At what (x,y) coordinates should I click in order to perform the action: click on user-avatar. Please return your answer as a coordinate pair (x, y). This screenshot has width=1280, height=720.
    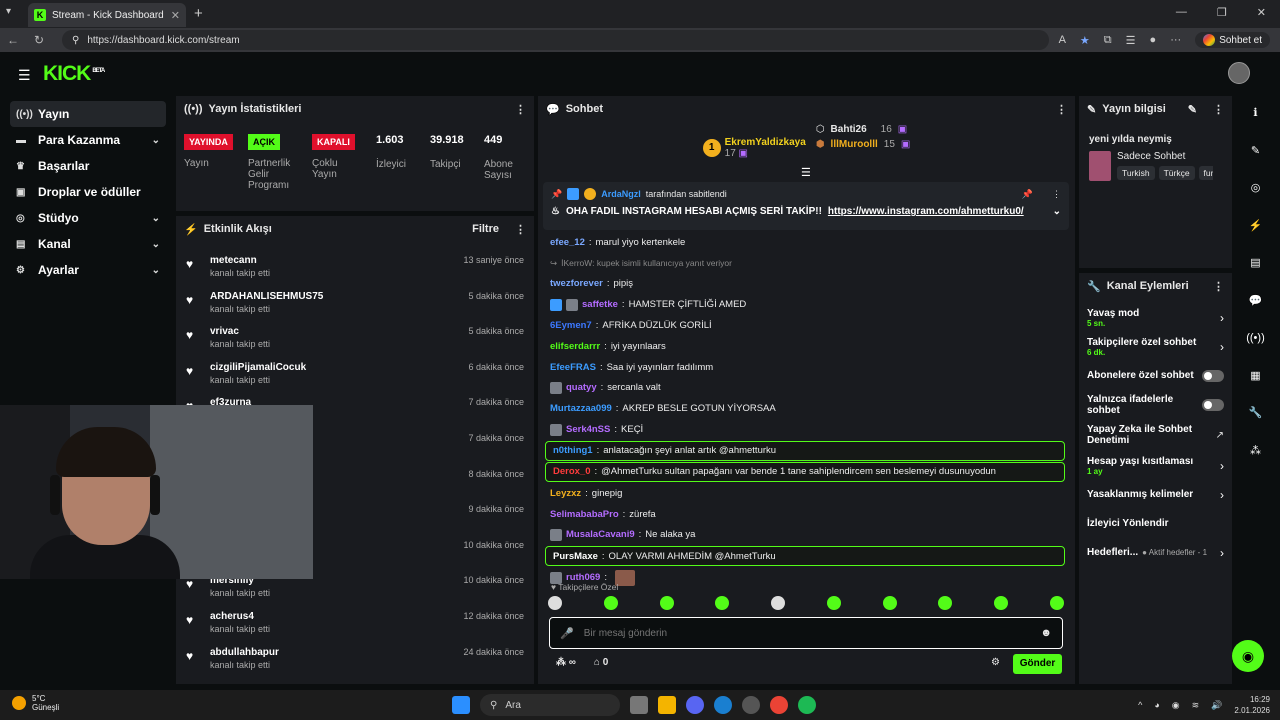
    Looking at the image, I should click on (1239, 73).